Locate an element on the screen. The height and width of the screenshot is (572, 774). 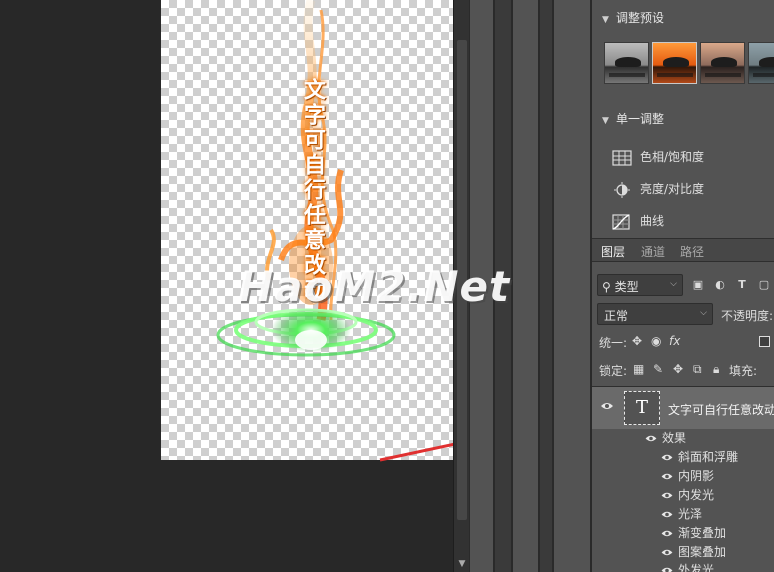
propagate-checkbox is located at coordinates (764, 341).